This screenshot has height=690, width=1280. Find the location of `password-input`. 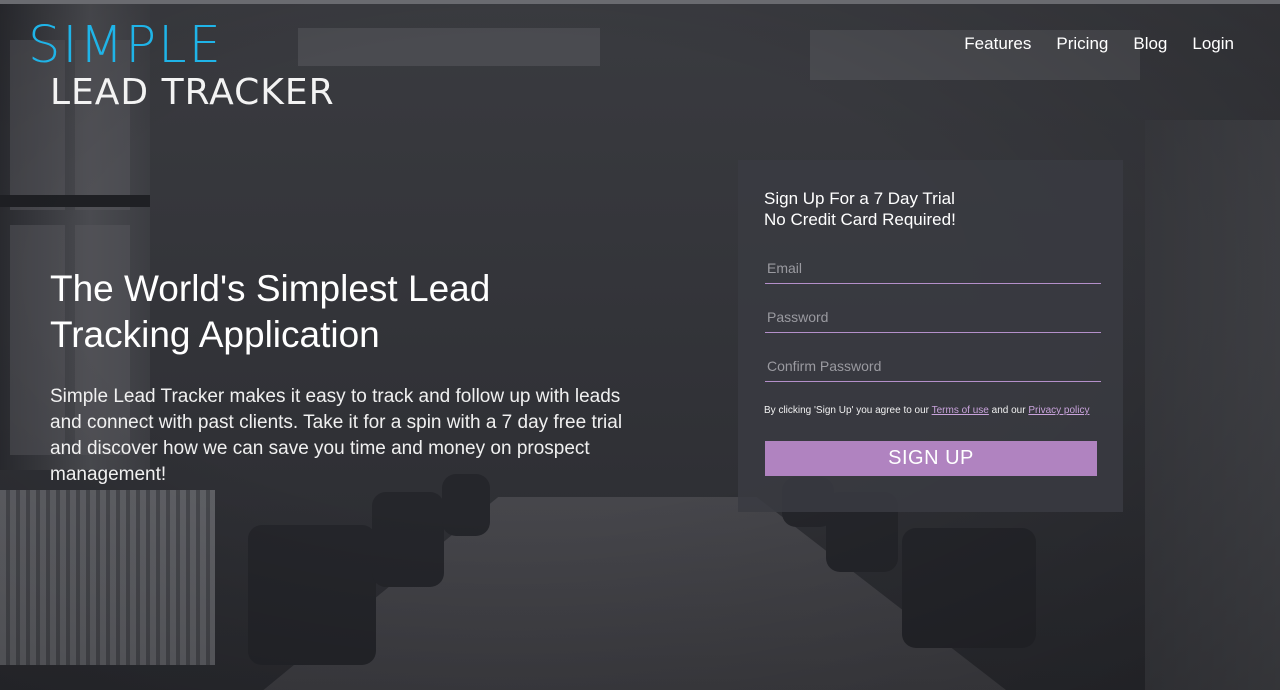

password-input is located at coordinates (935, 317).